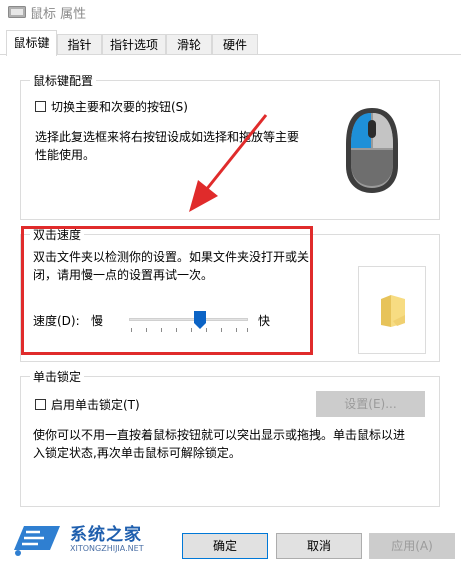  What do you see at coordinates (319, 546) in the screenshot?
I see `cancel-button: 取消` at bounding box center [319, 546].